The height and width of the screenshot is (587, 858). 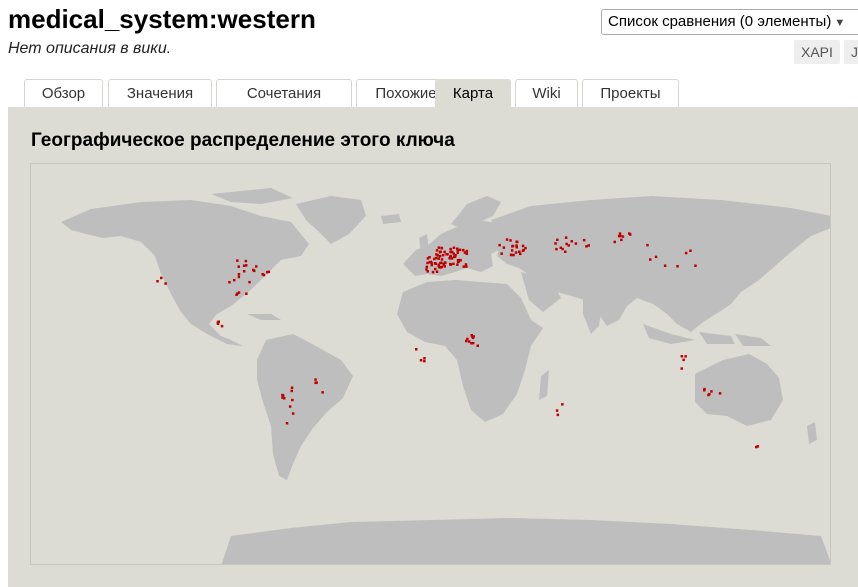 What do you see at coordinates (243, 140) in the screenshot?
I see `map-heading: Географическое распределение этого ключа` at bounding box center [243, 140].